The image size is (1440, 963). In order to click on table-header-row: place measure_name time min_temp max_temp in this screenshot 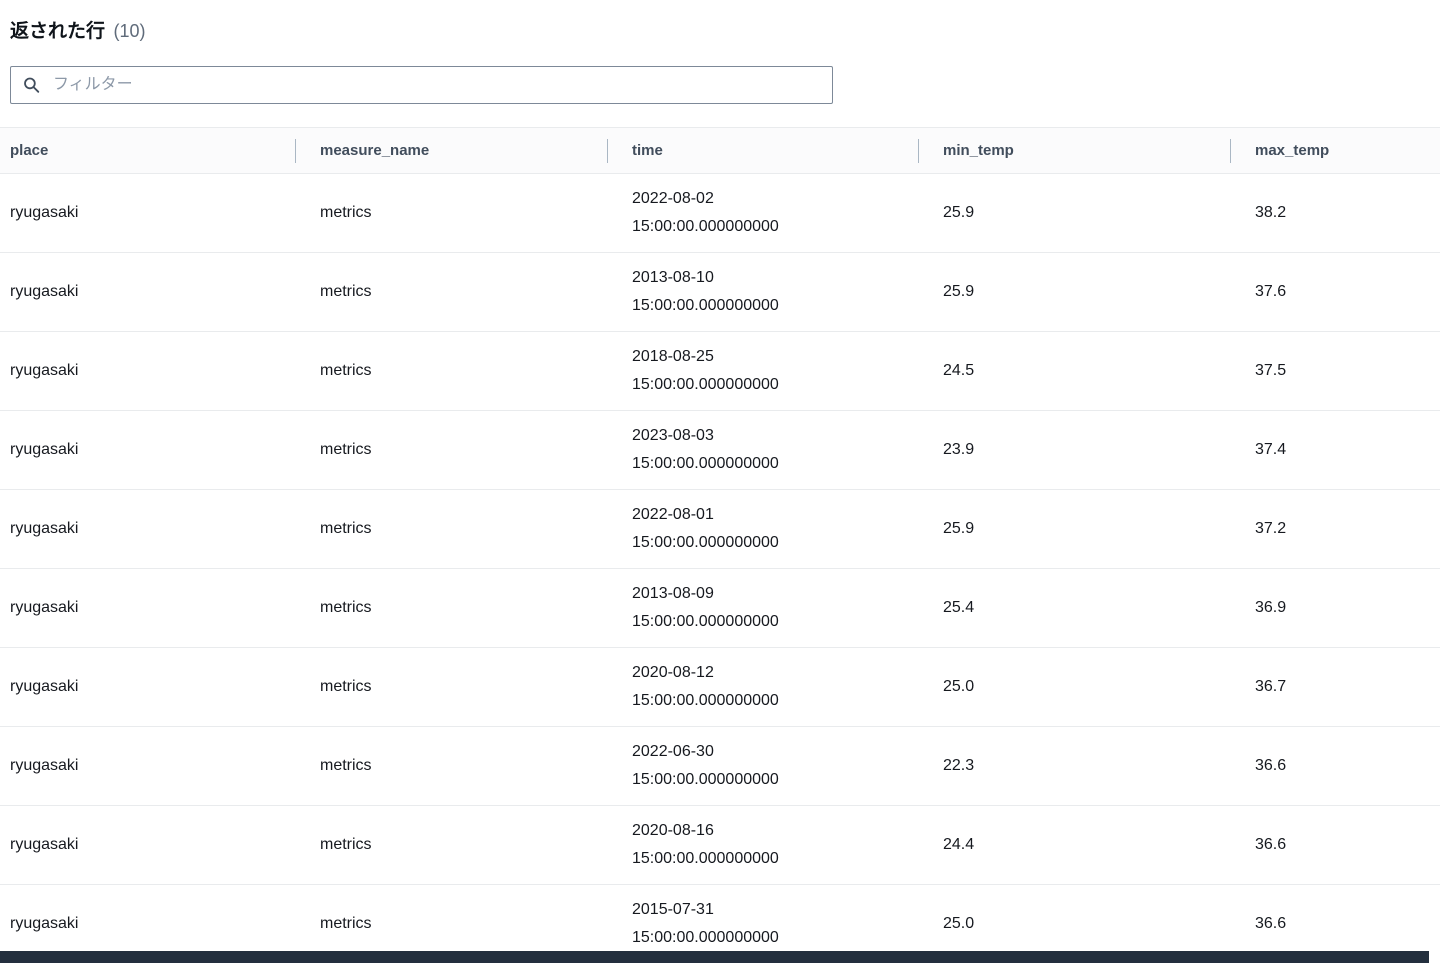, I will do `click(720, 150)`.